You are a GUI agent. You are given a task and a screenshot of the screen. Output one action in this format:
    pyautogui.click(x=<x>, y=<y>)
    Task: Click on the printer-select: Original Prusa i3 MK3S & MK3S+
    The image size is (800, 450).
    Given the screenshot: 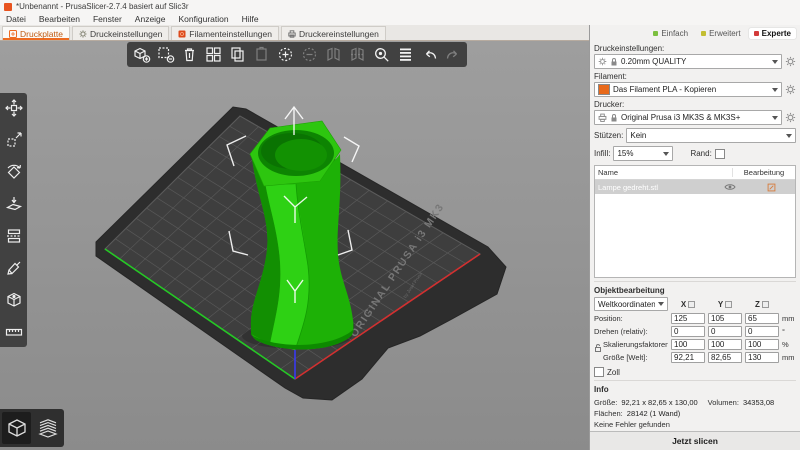 What is the action you would take?
    pyautogui.click(x=688, y=117)
    